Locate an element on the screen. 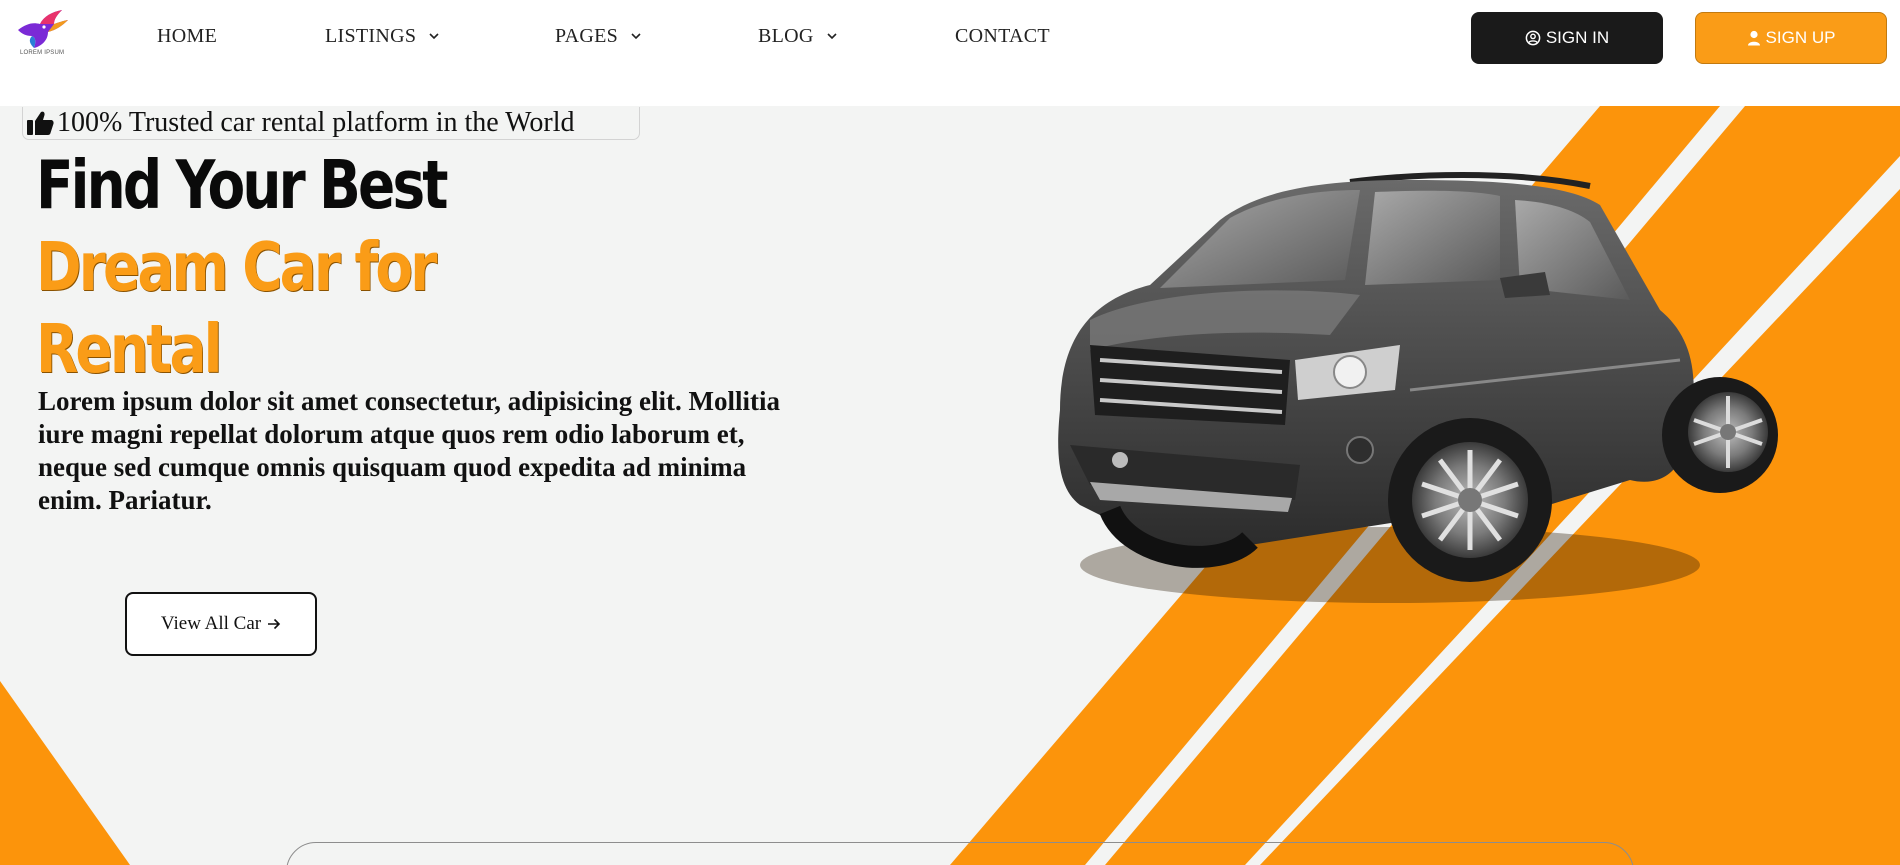 This screenshot has width=1900, height=865. nav-listings: LISTINGS is located at coordinates (383, 36).